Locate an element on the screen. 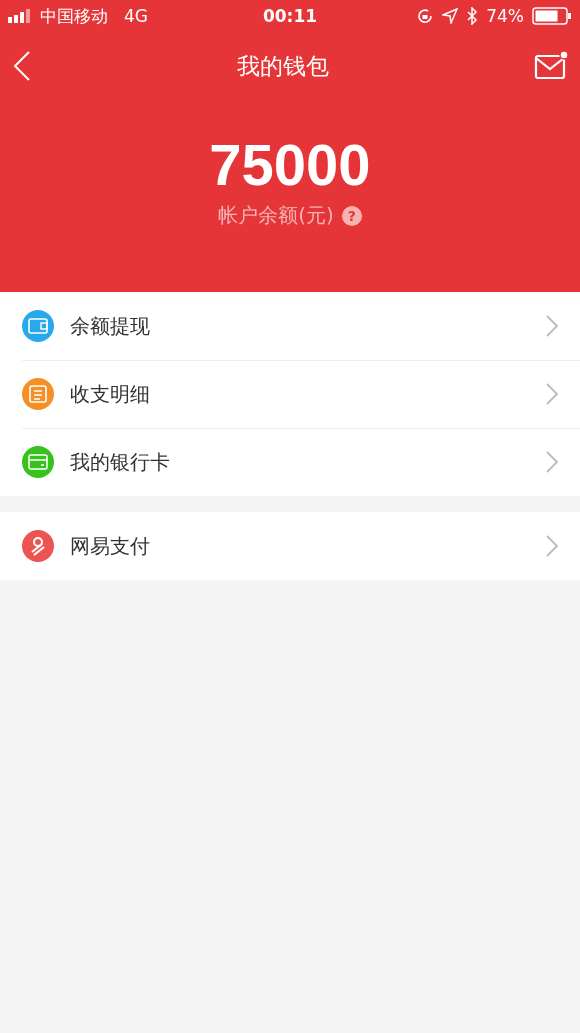 This screenshot has height=1033, width=580. menu-row: 网易支付 is located at coordinates (290, 546).